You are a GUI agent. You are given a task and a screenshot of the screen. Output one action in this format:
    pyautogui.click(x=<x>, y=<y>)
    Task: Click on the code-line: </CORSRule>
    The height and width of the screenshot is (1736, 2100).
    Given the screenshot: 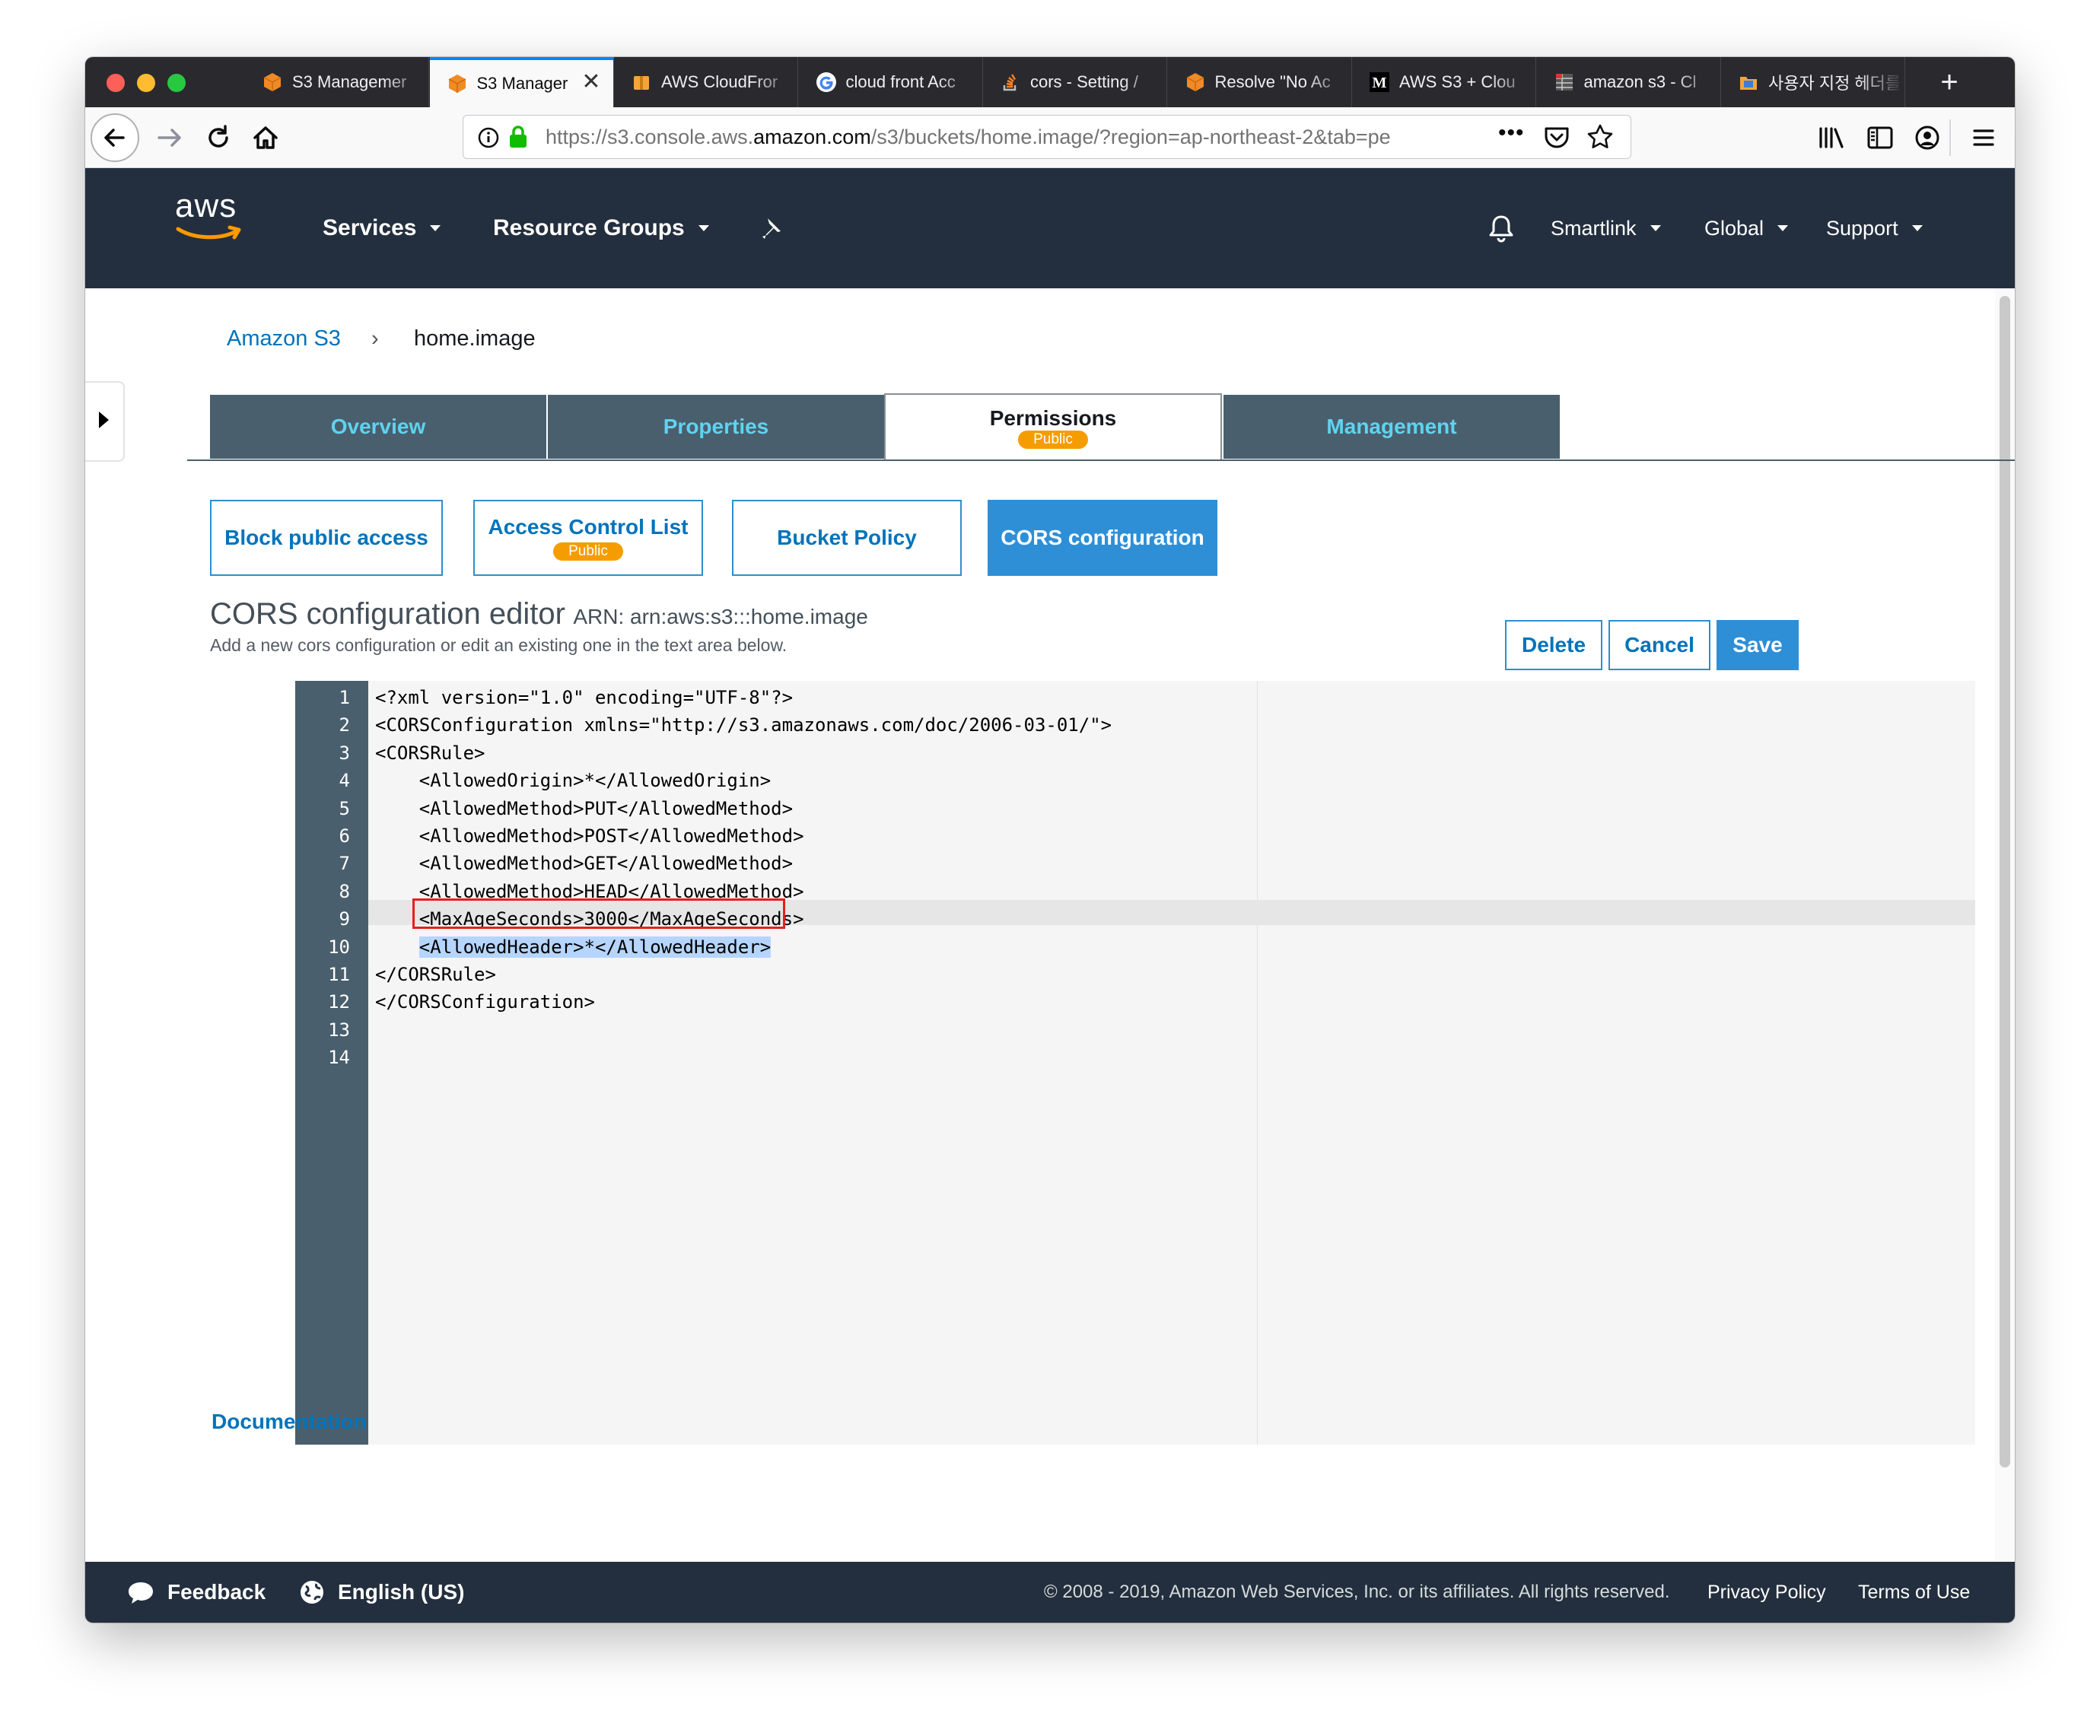 What is the action you would take?
    pyautogui.click(x=436, y=974)
    